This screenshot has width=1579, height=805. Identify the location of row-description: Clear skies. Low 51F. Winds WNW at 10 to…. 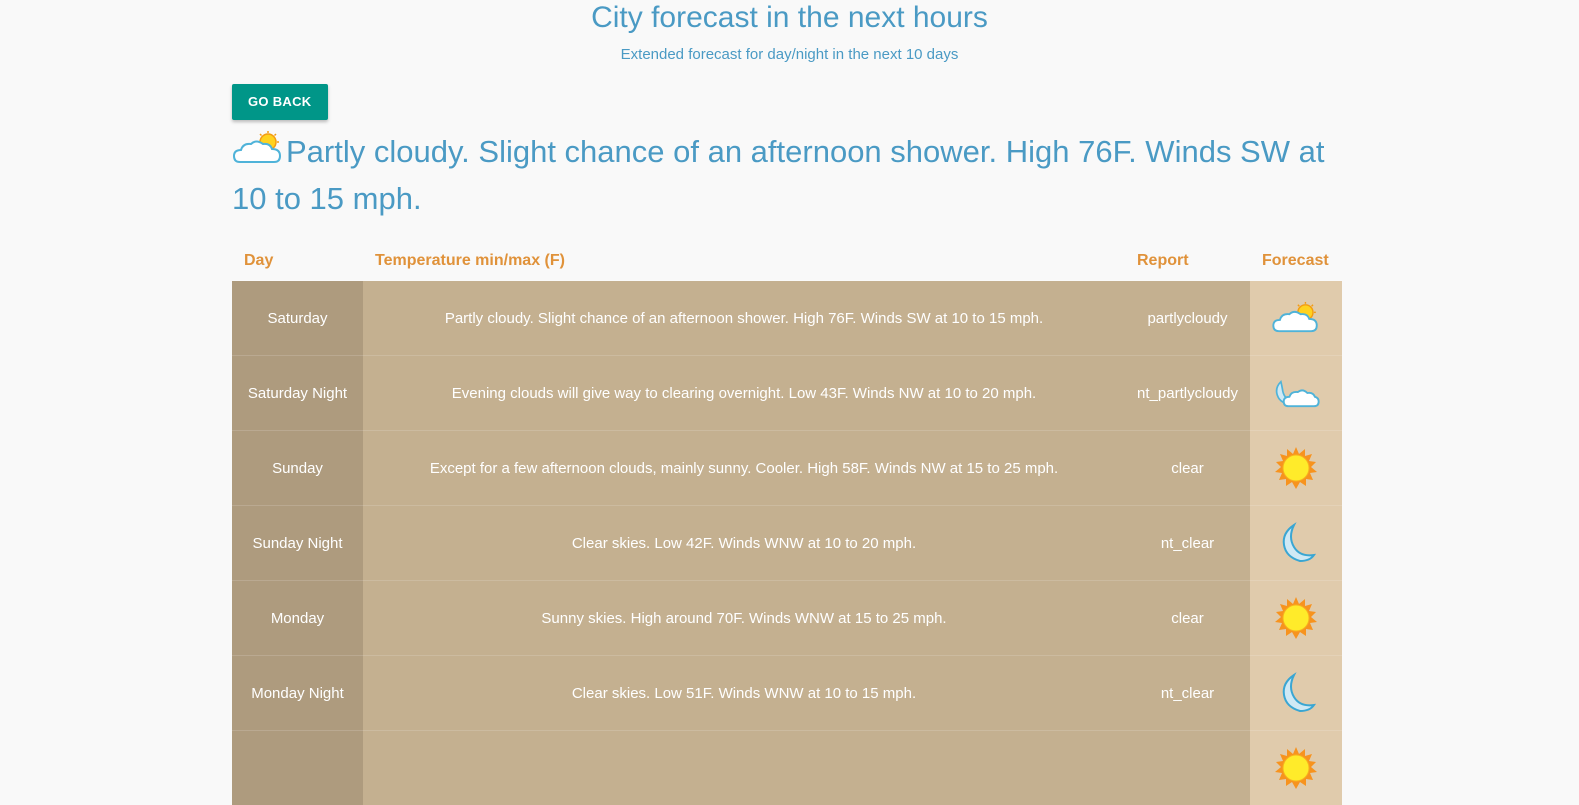
(744, 693).